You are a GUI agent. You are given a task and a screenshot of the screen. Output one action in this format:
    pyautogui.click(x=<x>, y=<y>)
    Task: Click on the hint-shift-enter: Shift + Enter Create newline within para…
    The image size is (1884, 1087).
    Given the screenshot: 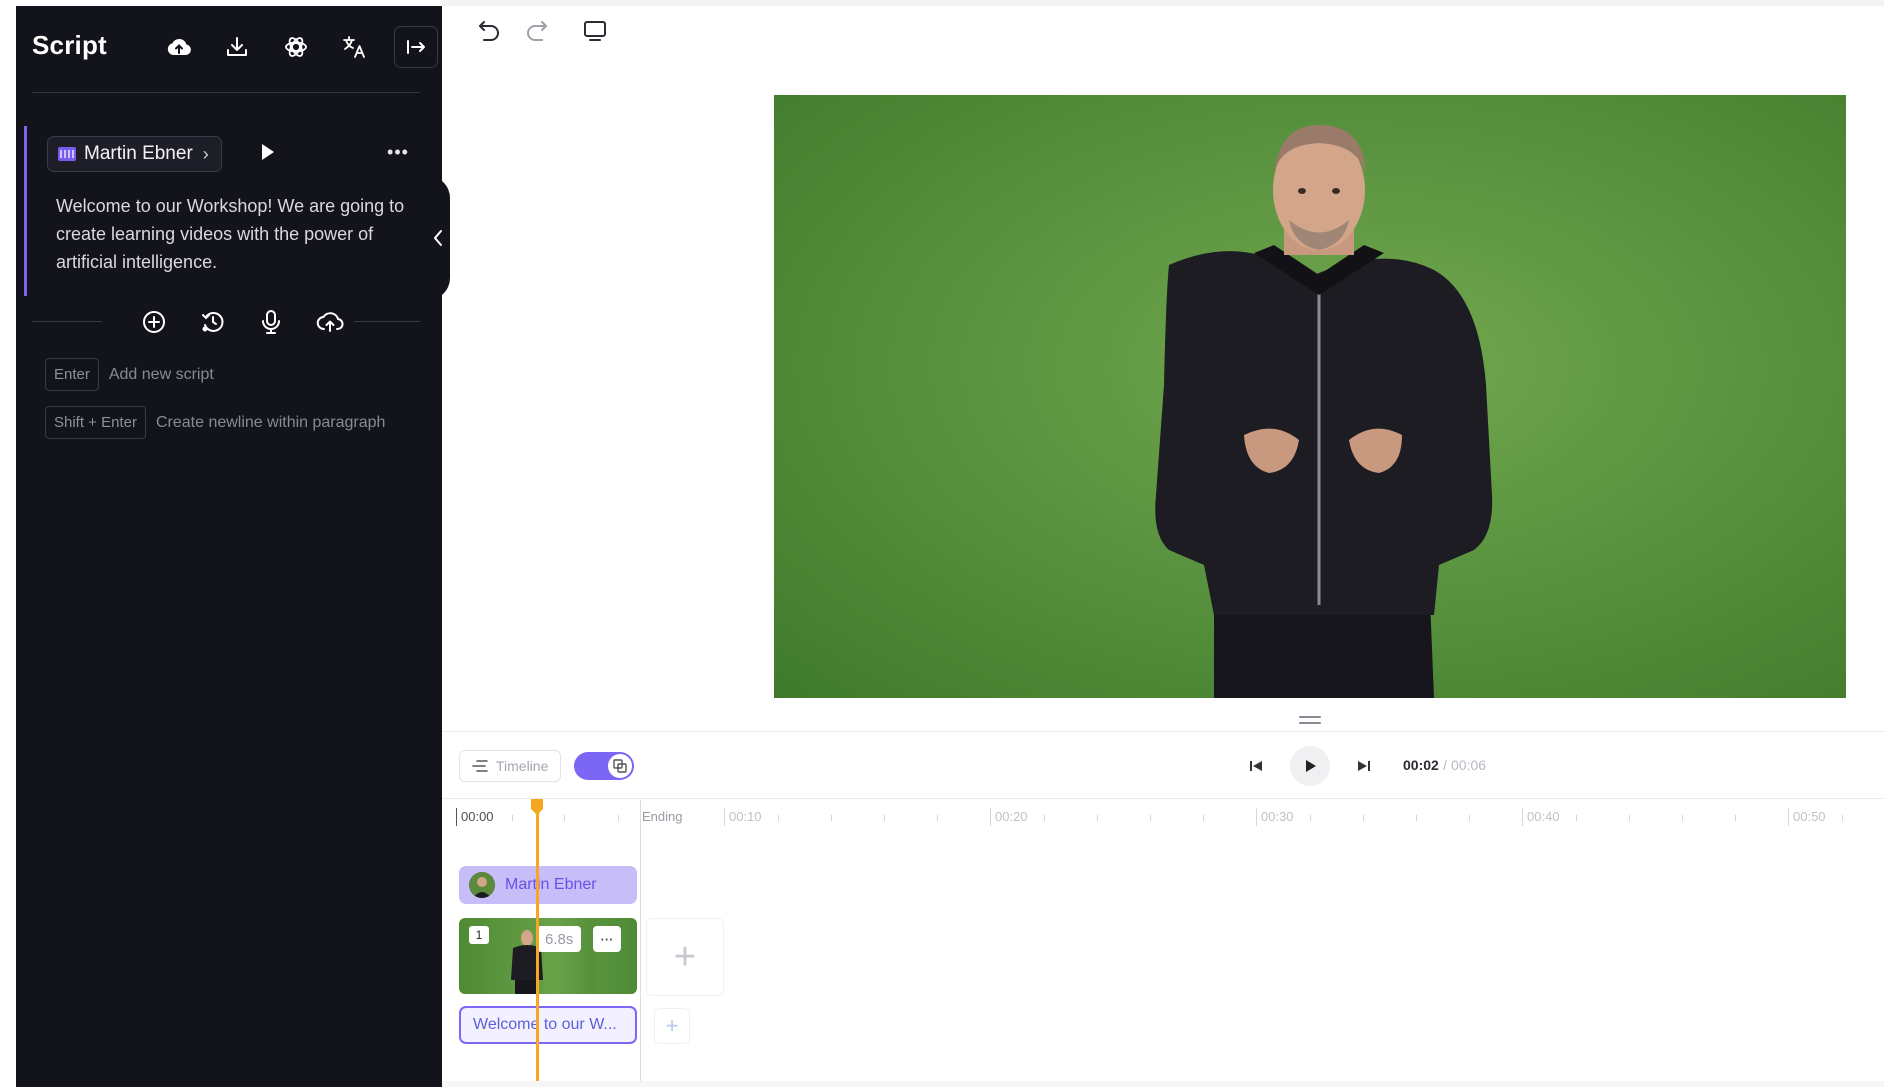 What is the action you would take?
    pyautogui.click(x=215, y=422)
    